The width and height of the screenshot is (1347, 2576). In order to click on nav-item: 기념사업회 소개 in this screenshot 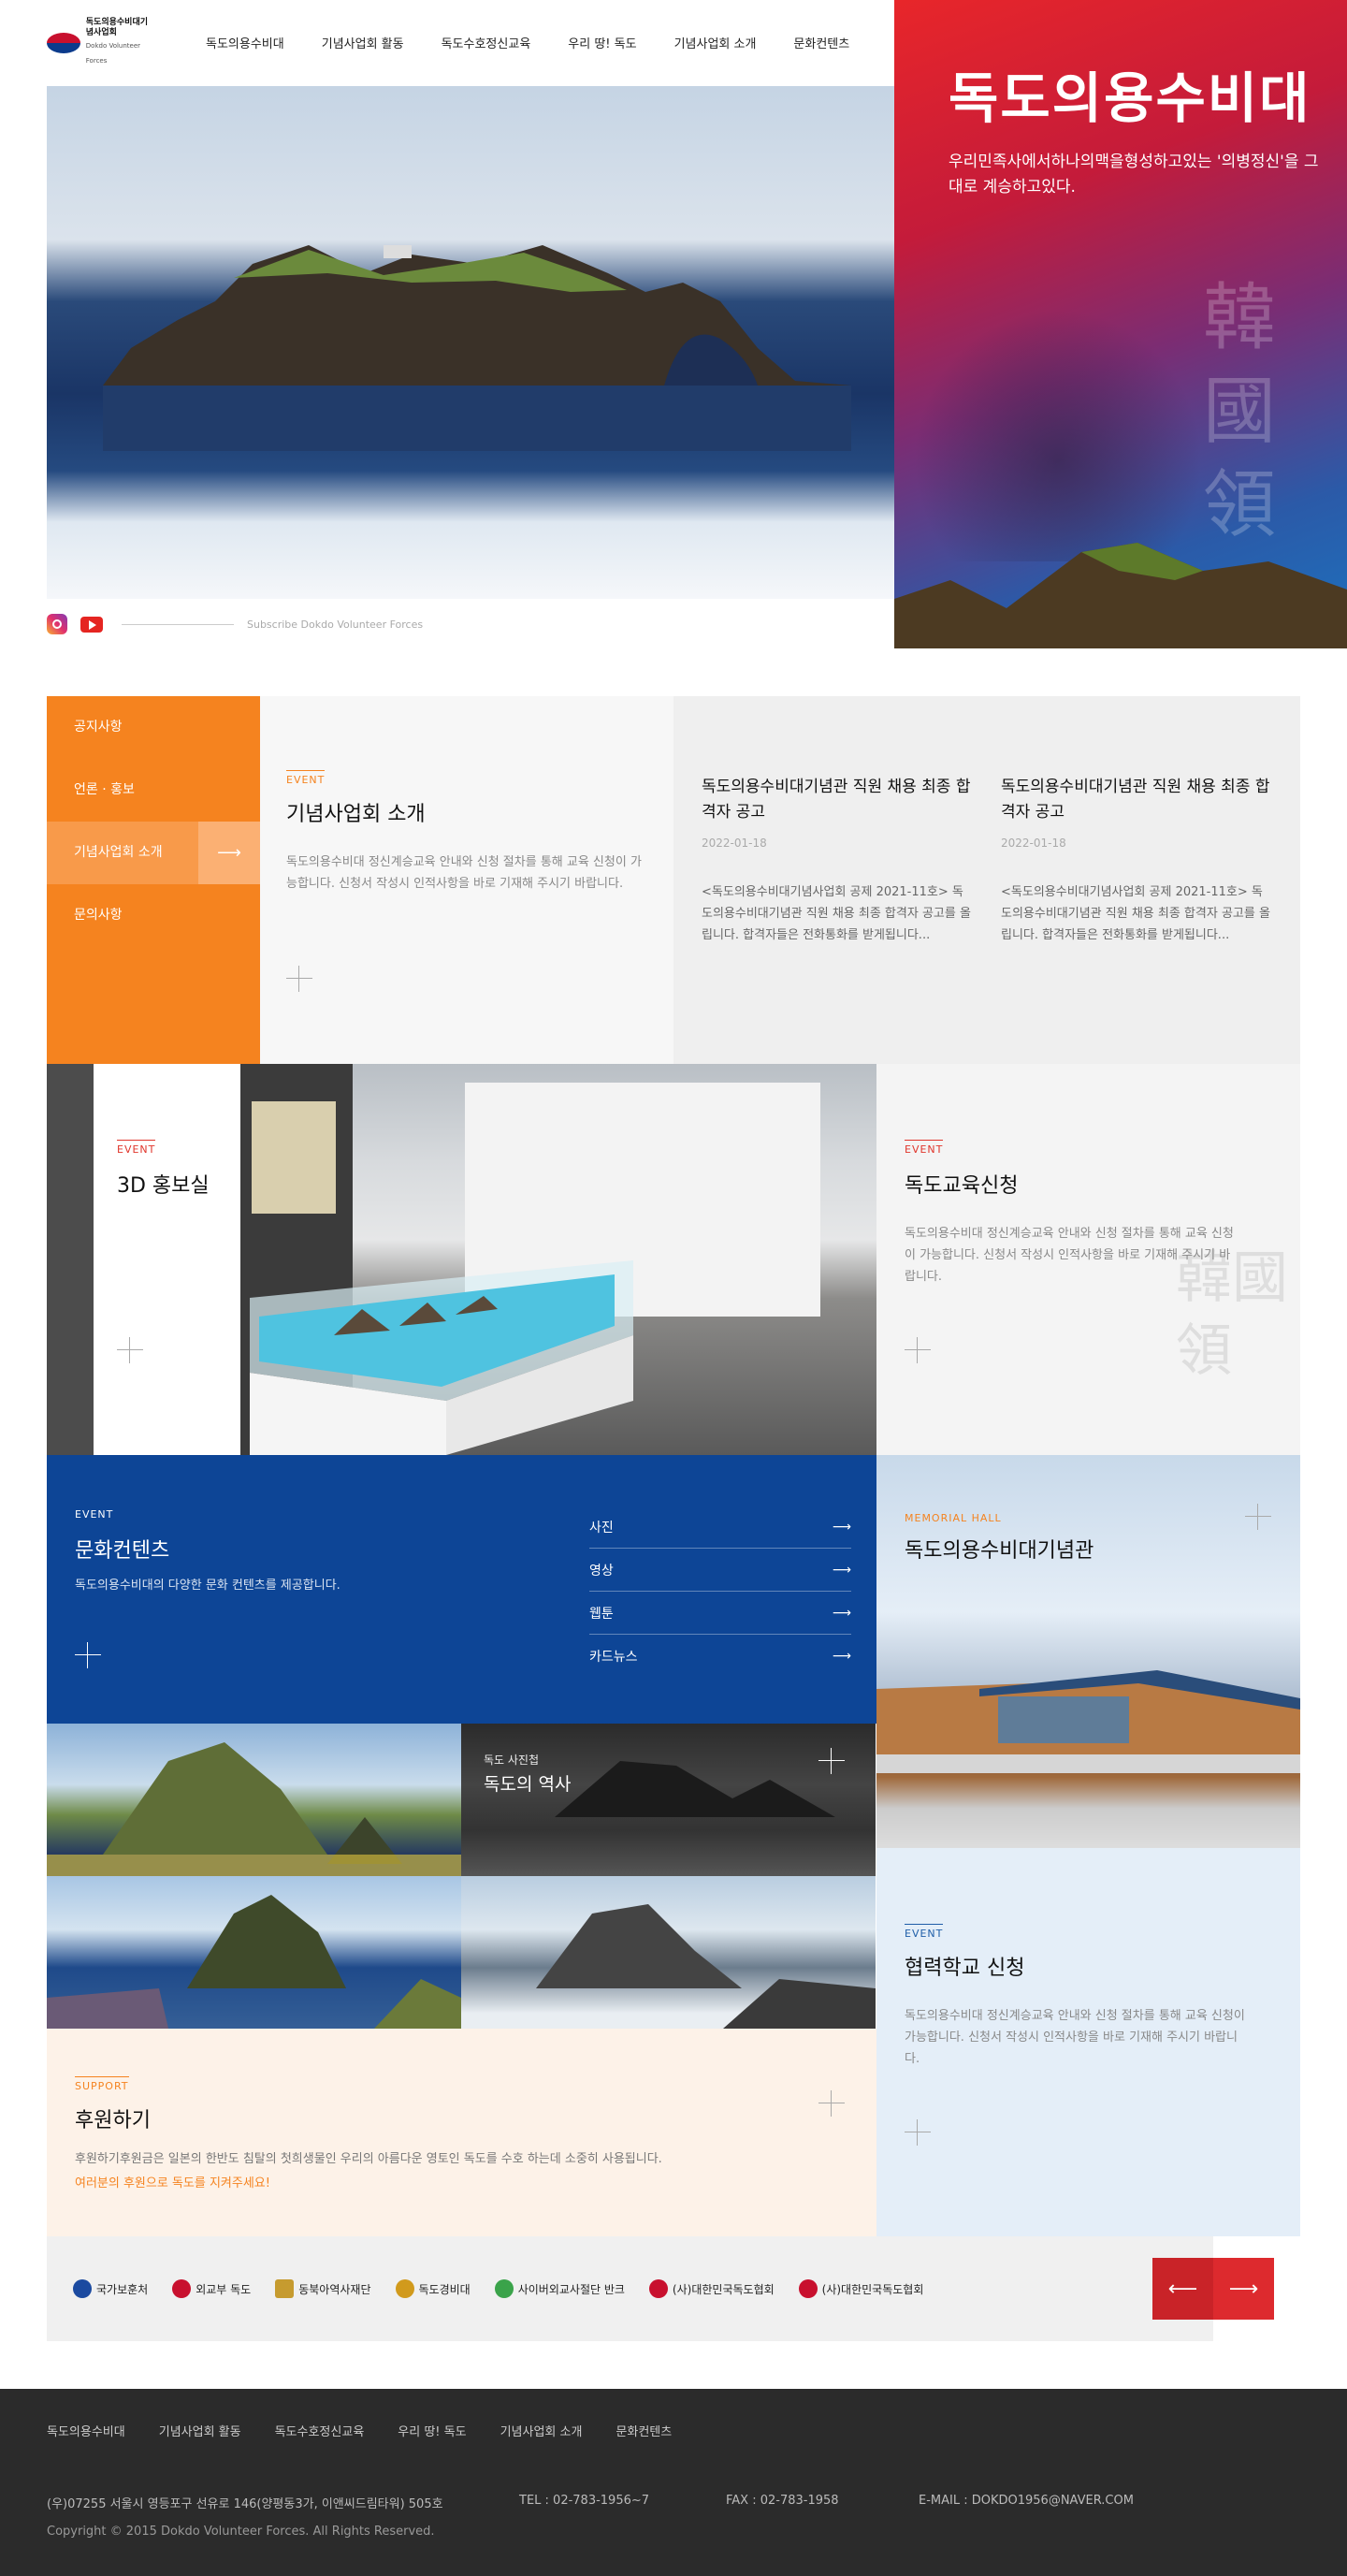, I will do `click(716, 42)`.